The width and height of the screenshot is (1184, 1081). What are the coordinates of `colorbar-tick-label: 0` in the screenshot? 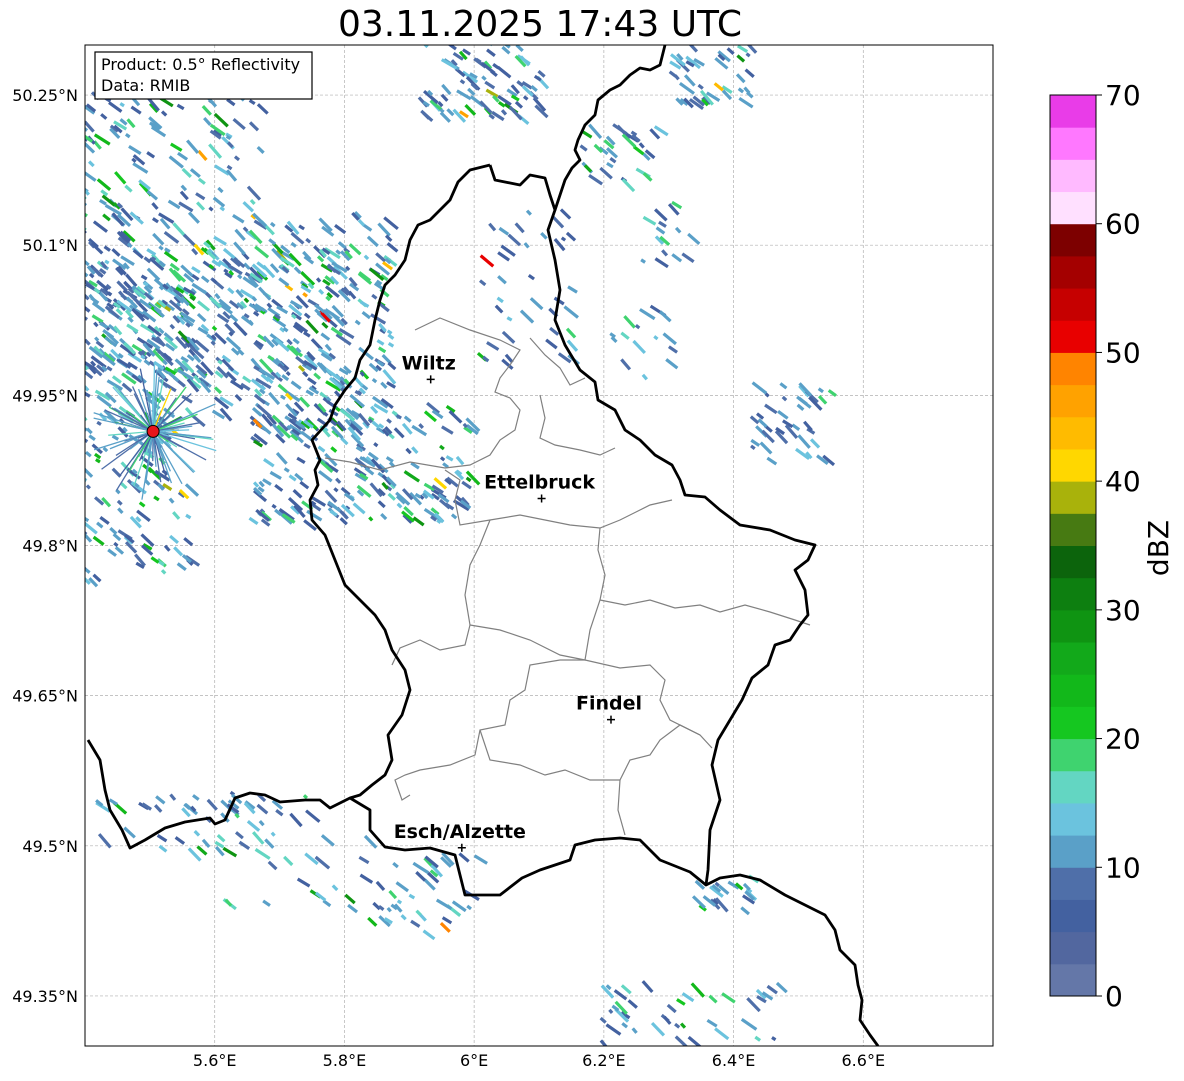 It's located at (1114, 996).